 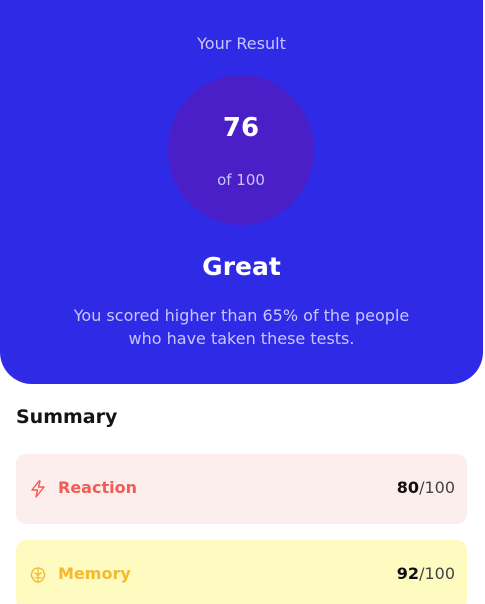 What do you see at coordinates (97, 487) in the screenshot?
I see `summary-item-label: Reaction` at bounding box center [97, 487].